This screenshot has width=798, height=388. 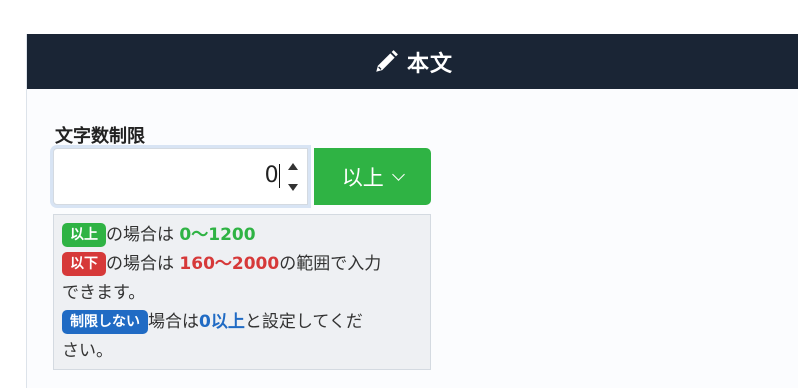 What do you see at coordinates (387, 60) in the screenshot?
I see `pencil-icon` at bounding box center [387, 60].